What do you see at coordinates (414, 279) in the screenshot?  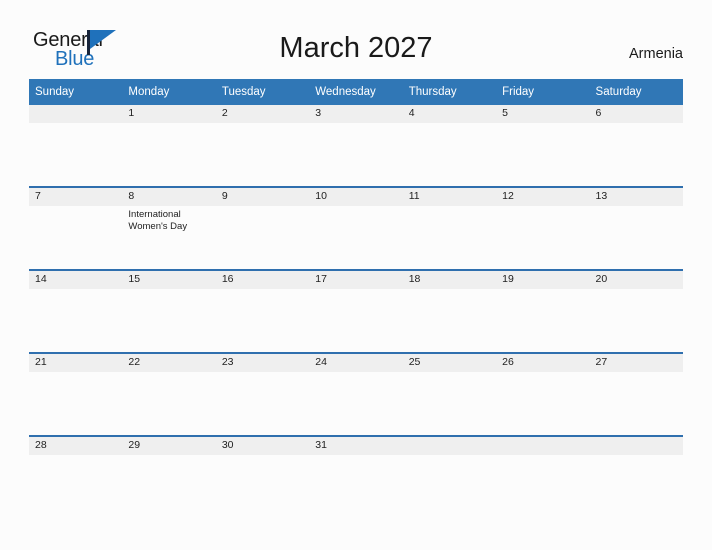 I see `day-number: 18` at bounding box center [414, 279].